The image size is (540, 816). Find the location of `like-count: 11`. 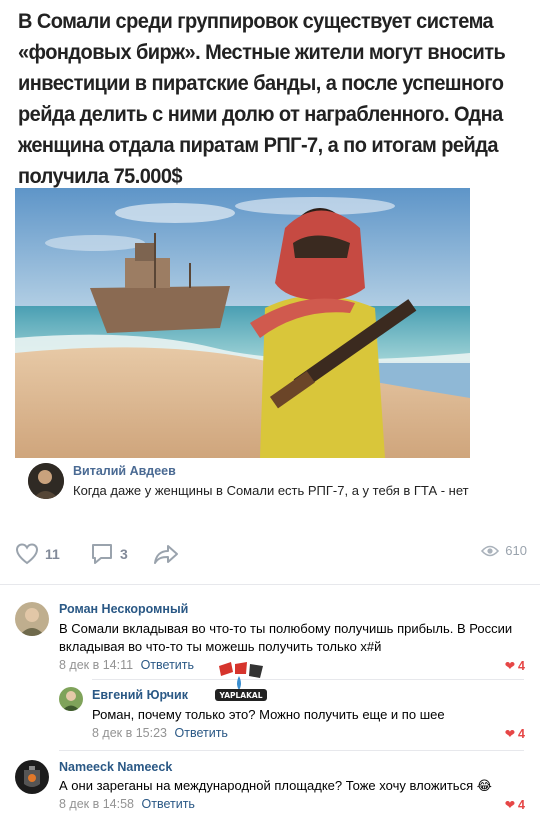

like-count: 11 is located at coordinates (52, 554).